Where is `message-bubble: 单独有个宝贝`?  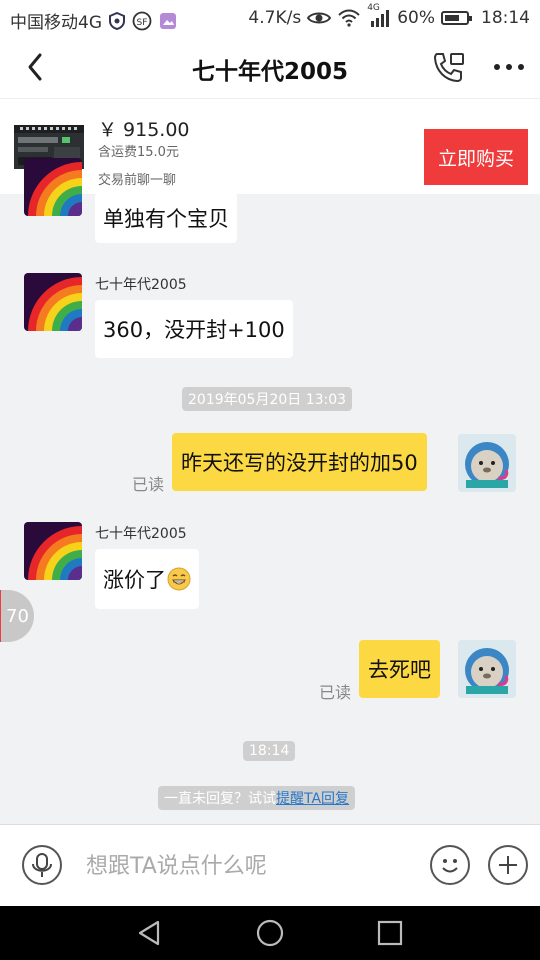 message-bubble: 单独有个宝贝 is located at coordinates (166, 218).